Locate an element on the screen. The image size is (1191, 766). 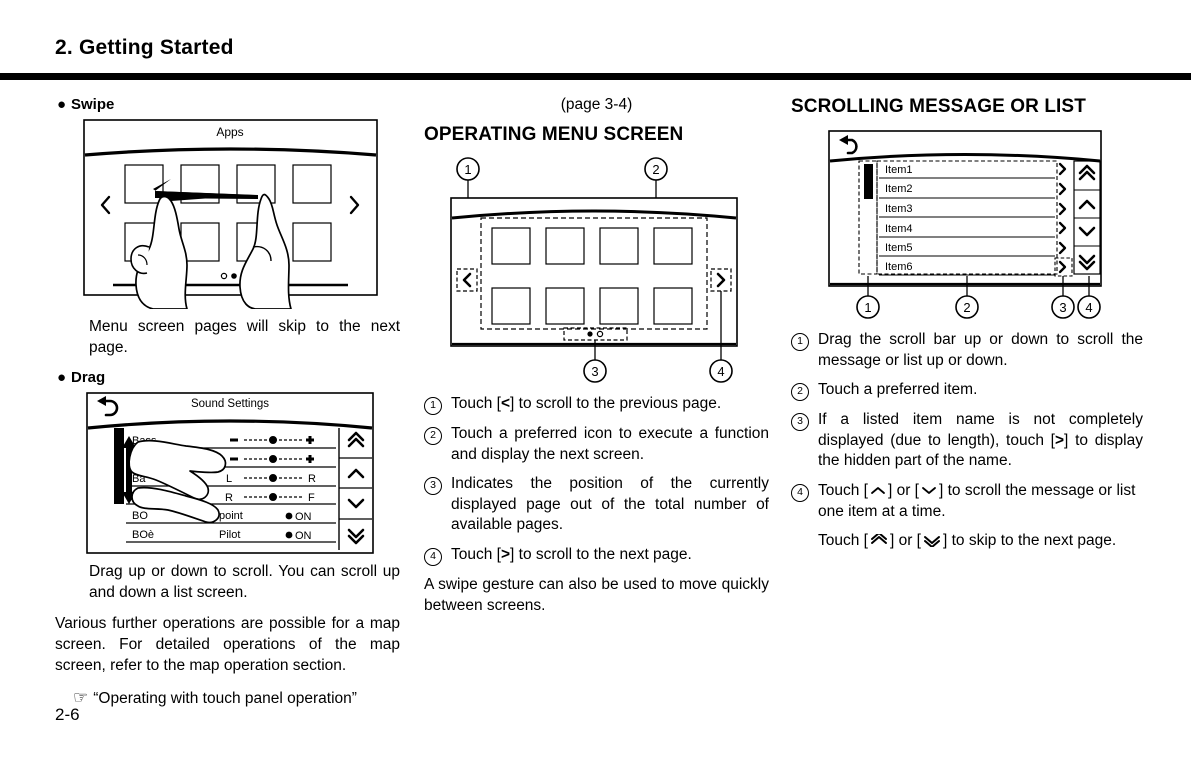
list-item: 4 Touch [>] to scroll to the next page. is located at coordinates (596, 556).